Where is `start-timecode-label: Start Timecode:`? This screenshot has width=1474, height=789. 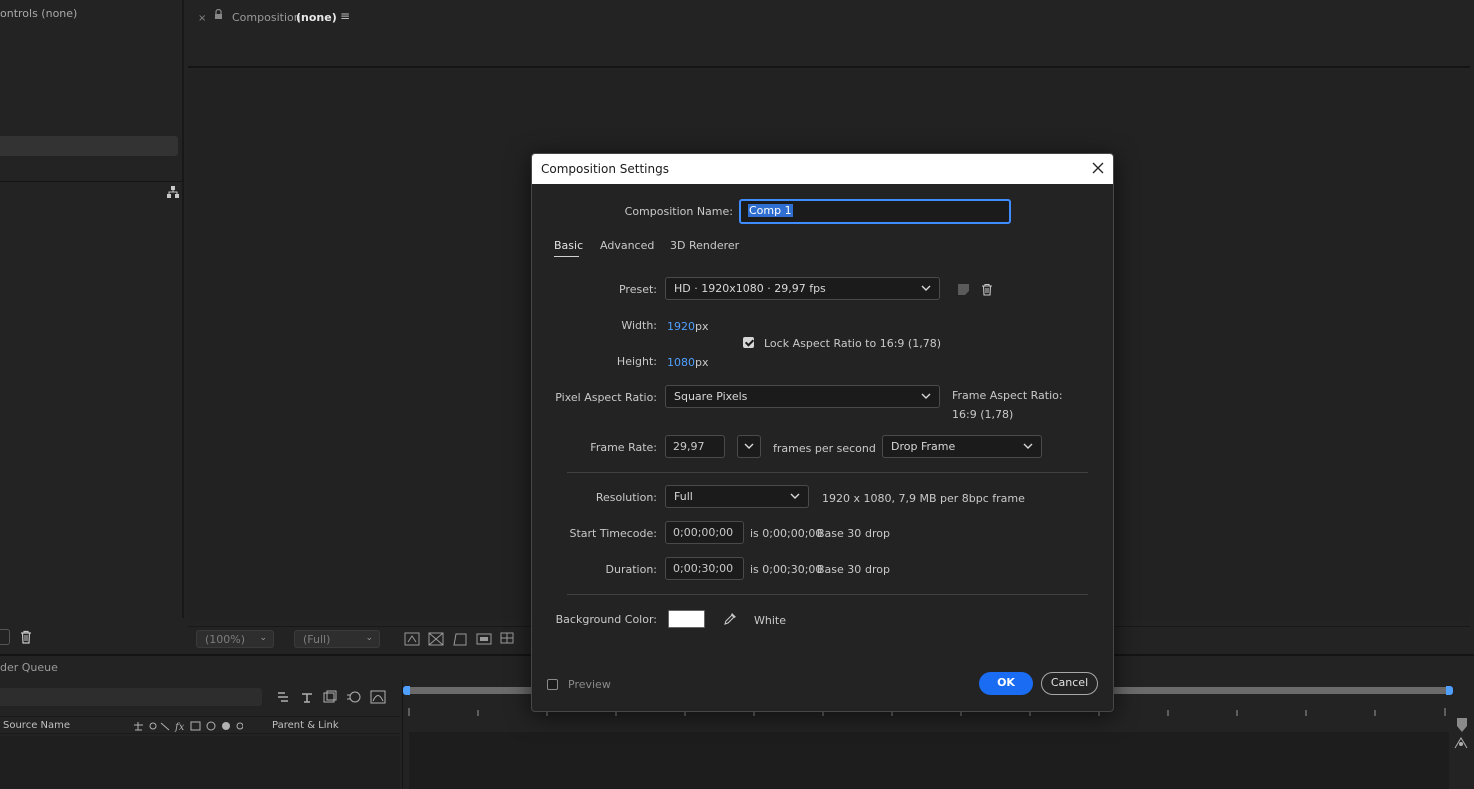 start-timecode-label: Start Timecode: is located at coordinates (613, 533).